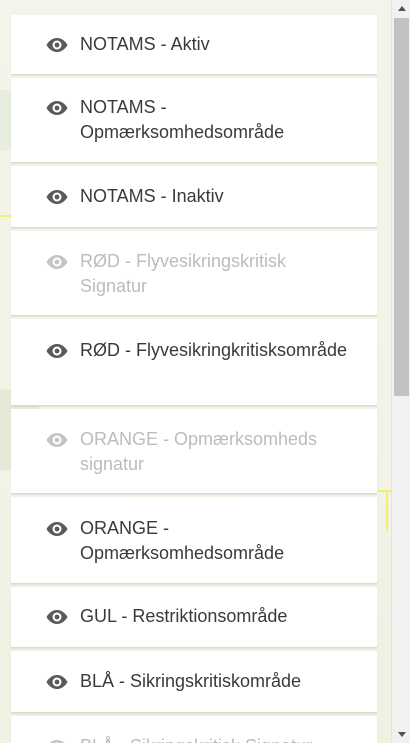 This screenshot has width=410, height=743. What do you see at coordinates (182, 119) in the screenshot?
I see `layer-label: NOTAMS - Opmærksomhedsområde` at bounding box center [182, 119].